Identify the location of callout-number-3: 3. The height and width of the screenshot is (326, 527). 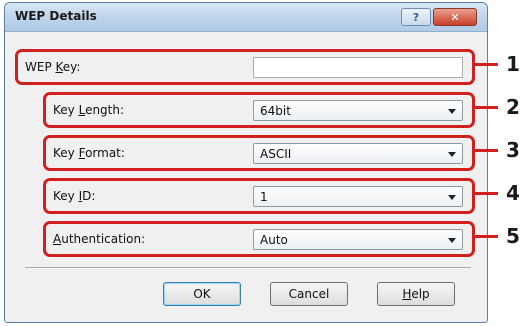
(513, 150).